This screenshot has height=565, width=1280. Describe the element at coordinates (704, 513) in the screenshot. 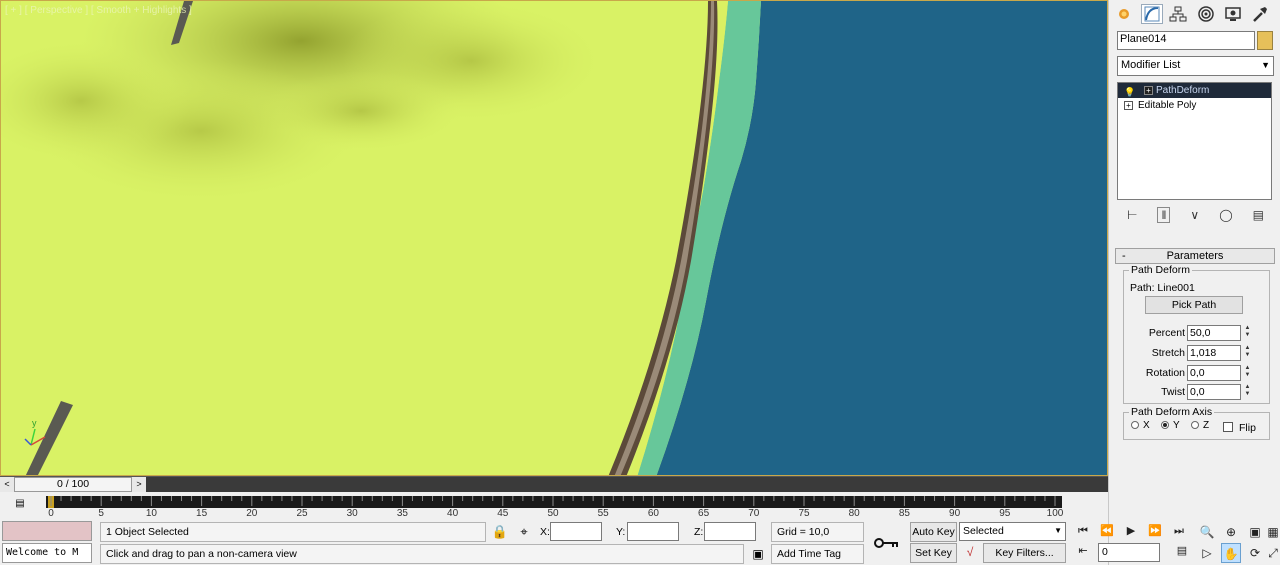

I see `track-tick-label: 65` at that location.